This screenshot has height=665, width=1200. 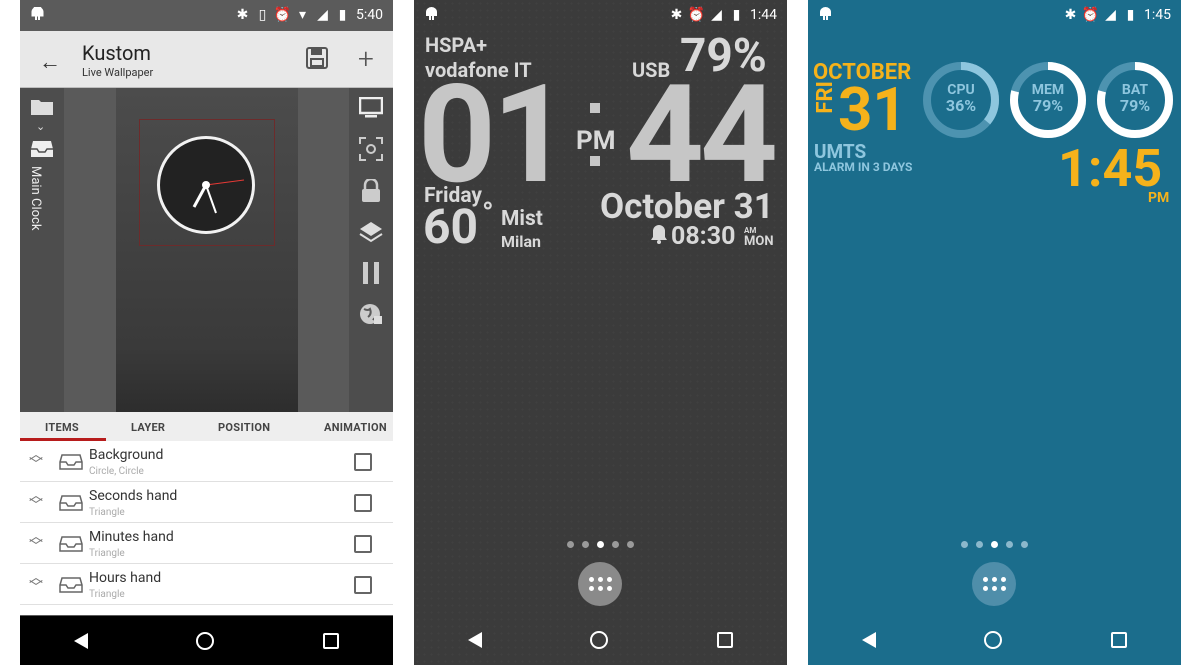 What do you see at coordinates (488, 213) in the screenshot?
I see `degree-symbol: °` at bounding box center [488, 213].